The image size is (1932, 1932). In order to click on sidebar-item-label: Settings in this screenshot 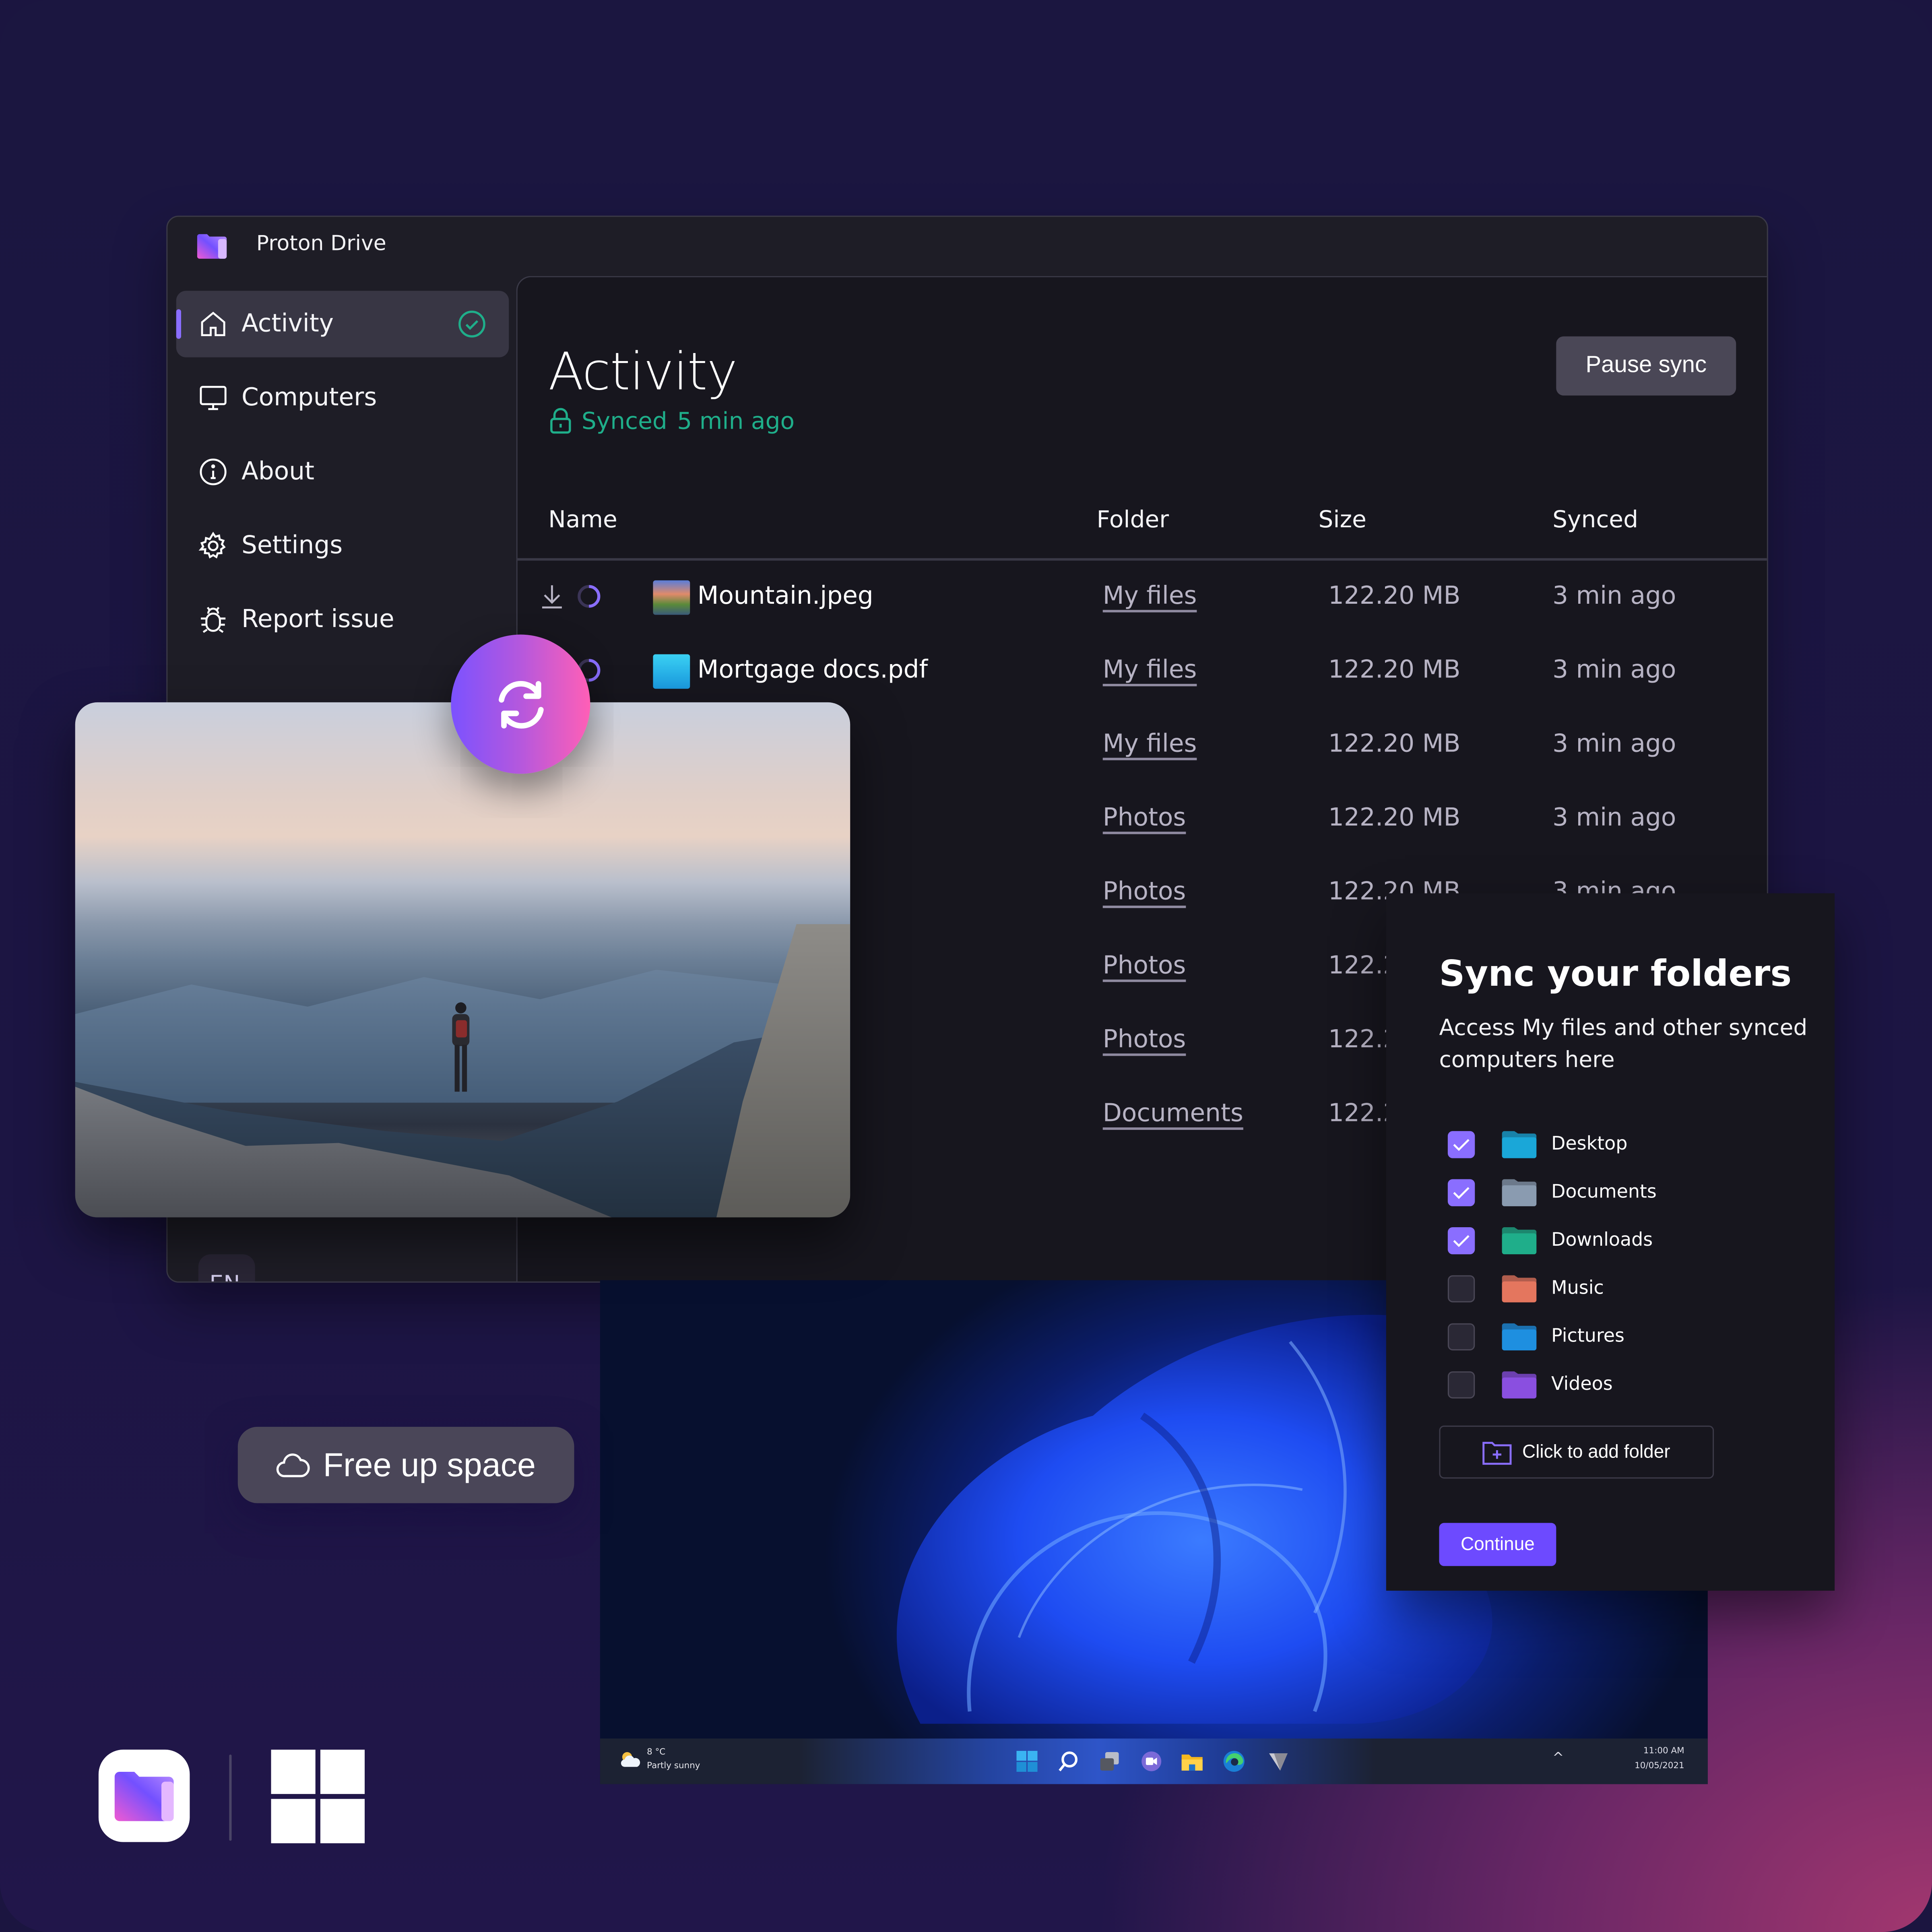, I will do `click(292, 544)`.